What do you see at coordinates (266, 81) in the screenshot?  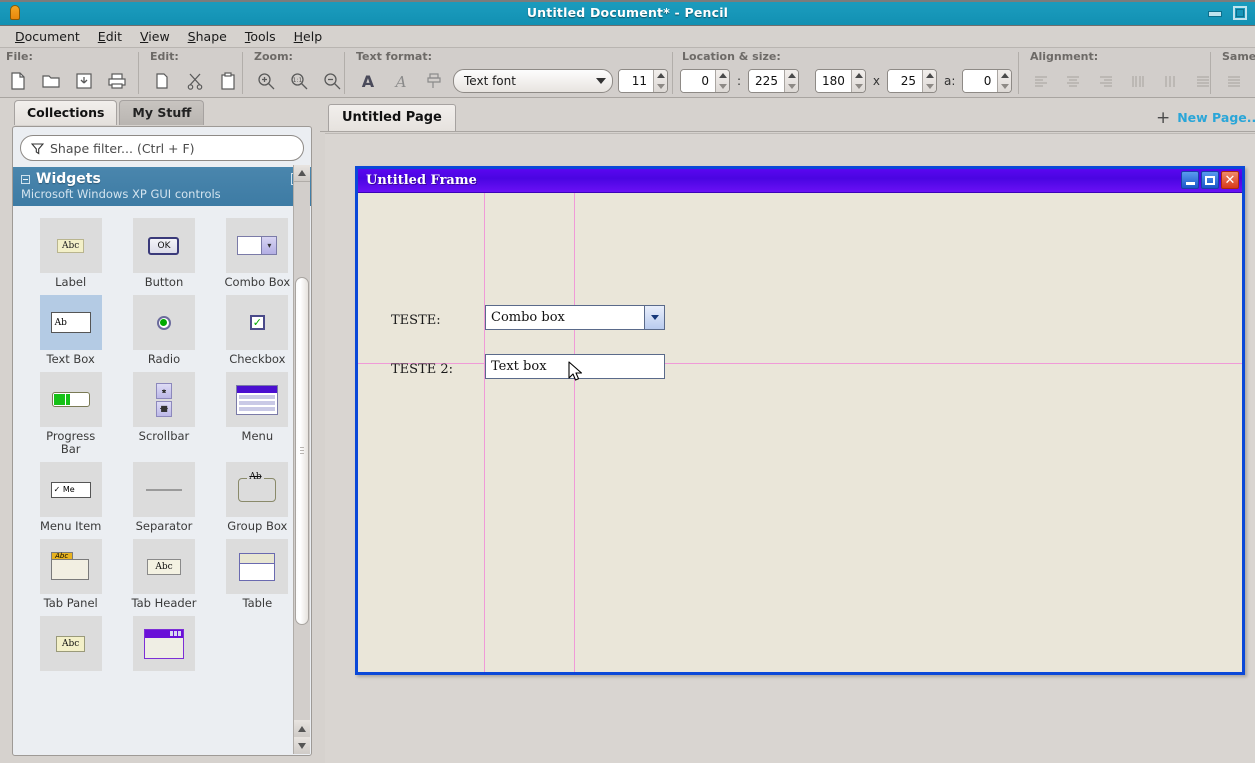 I see `zoom-in-icon` at bounding box center [266, 81].